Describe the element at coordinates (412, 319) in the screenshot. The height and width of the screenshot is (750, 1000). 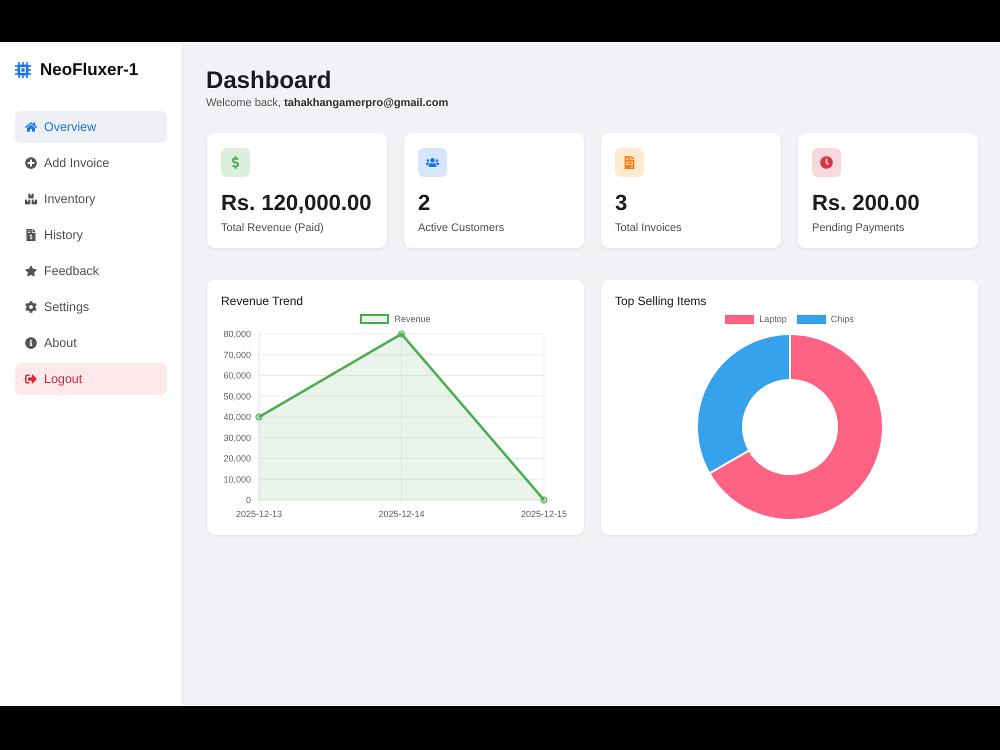
I see `legend-label: Revenue` at that location.